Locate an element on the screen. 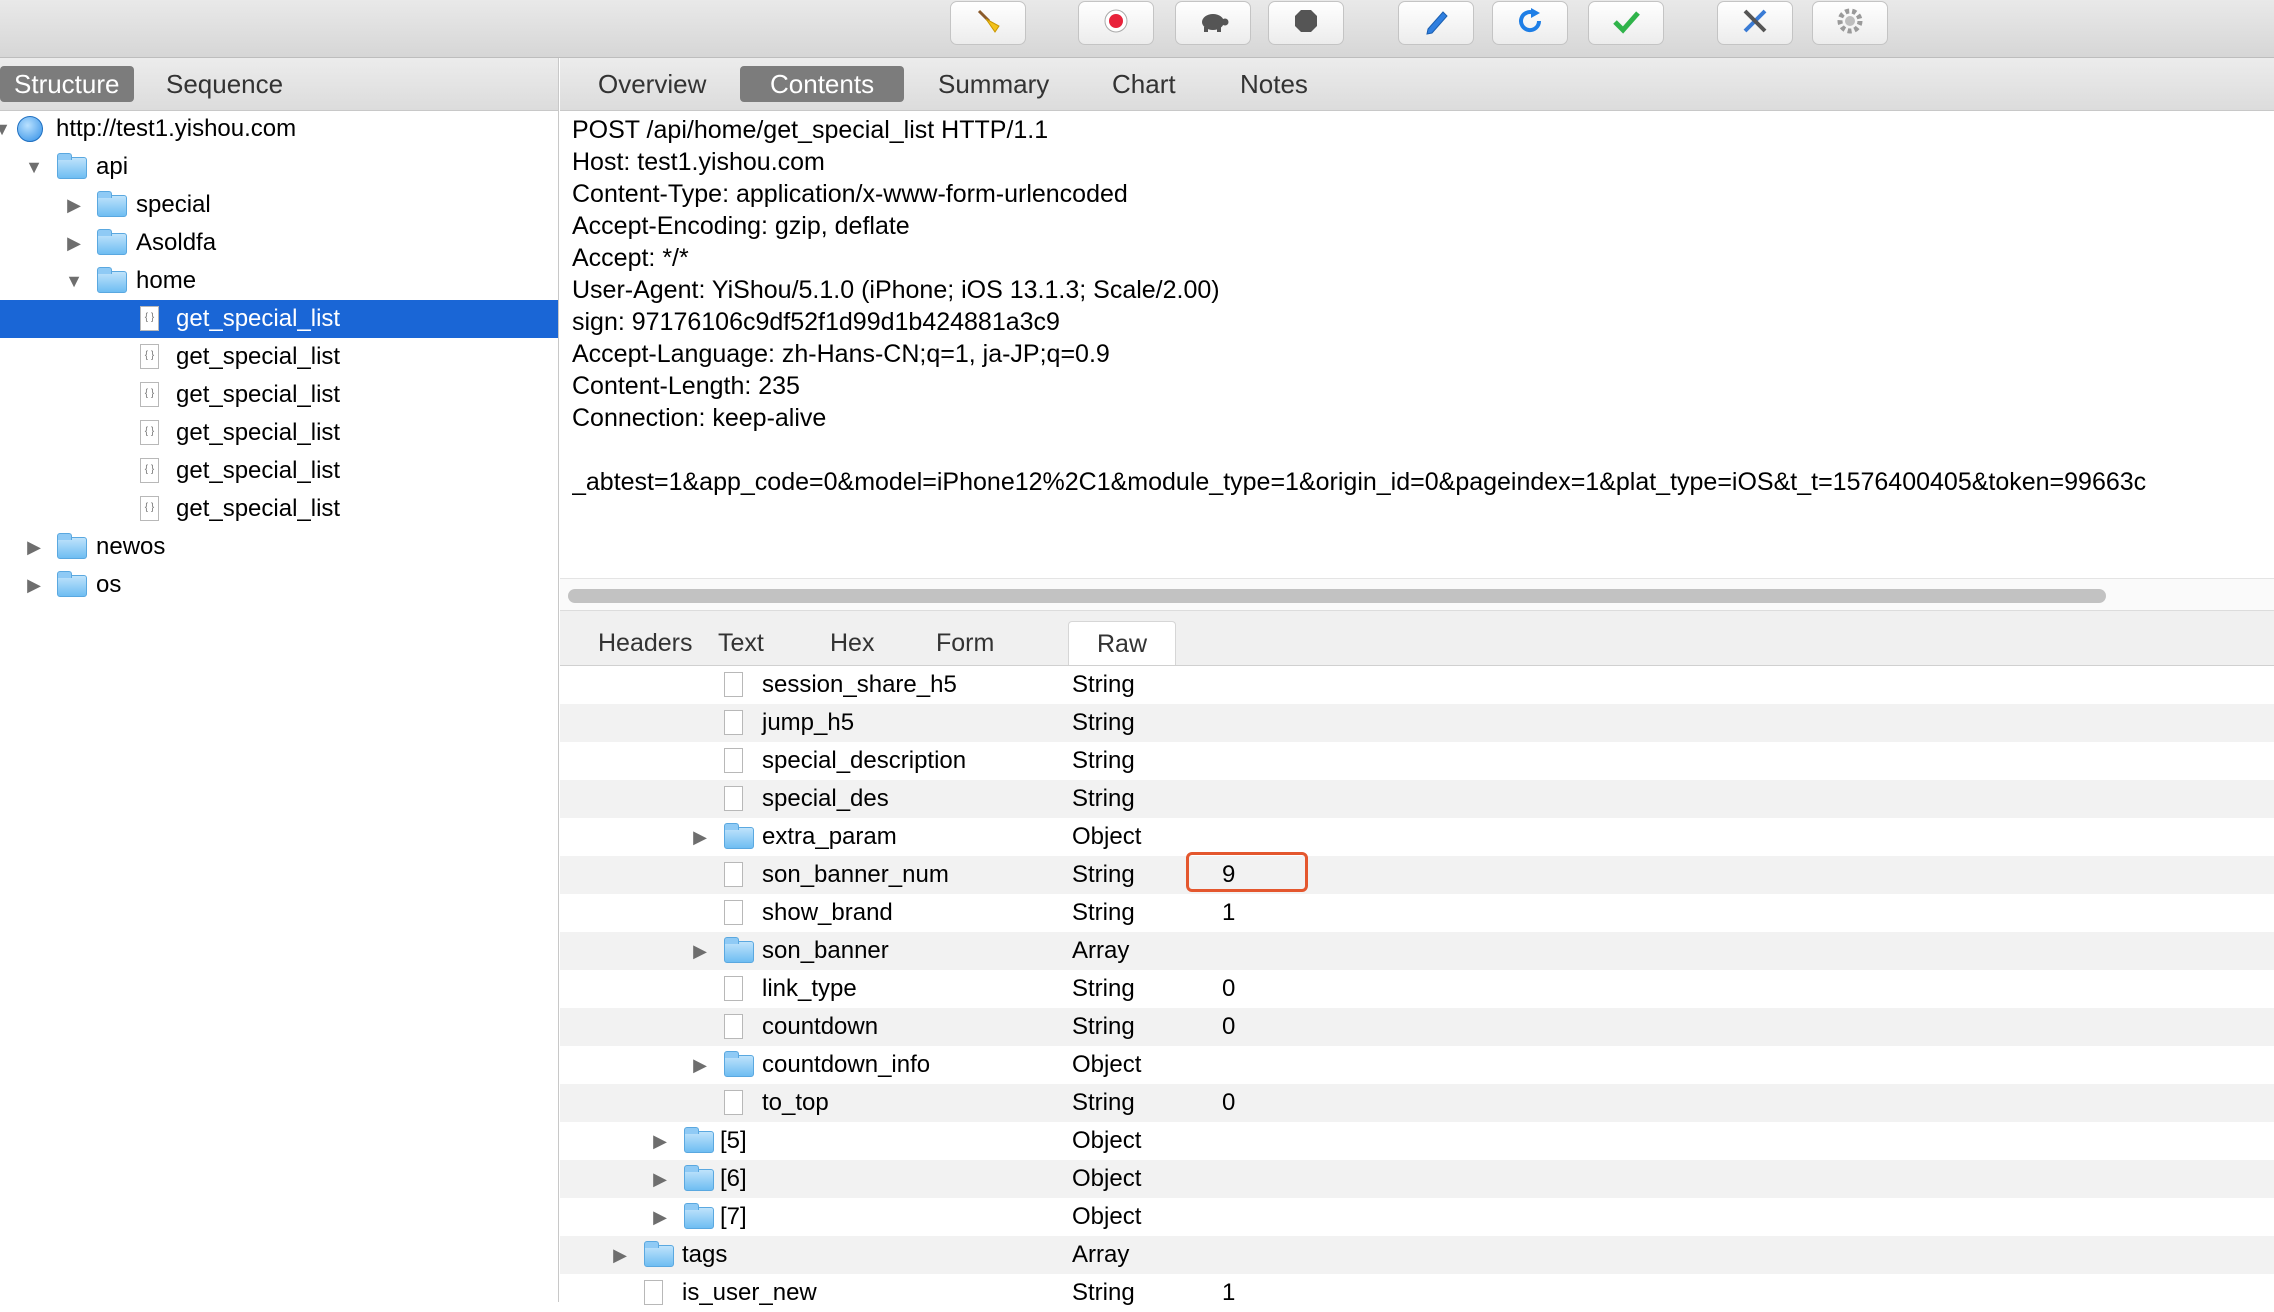 Image resolution: width=2274 pixels, height=1312 pixels. json-row: ▶ countdown_info Object is located at coordinates (1417, 1065).